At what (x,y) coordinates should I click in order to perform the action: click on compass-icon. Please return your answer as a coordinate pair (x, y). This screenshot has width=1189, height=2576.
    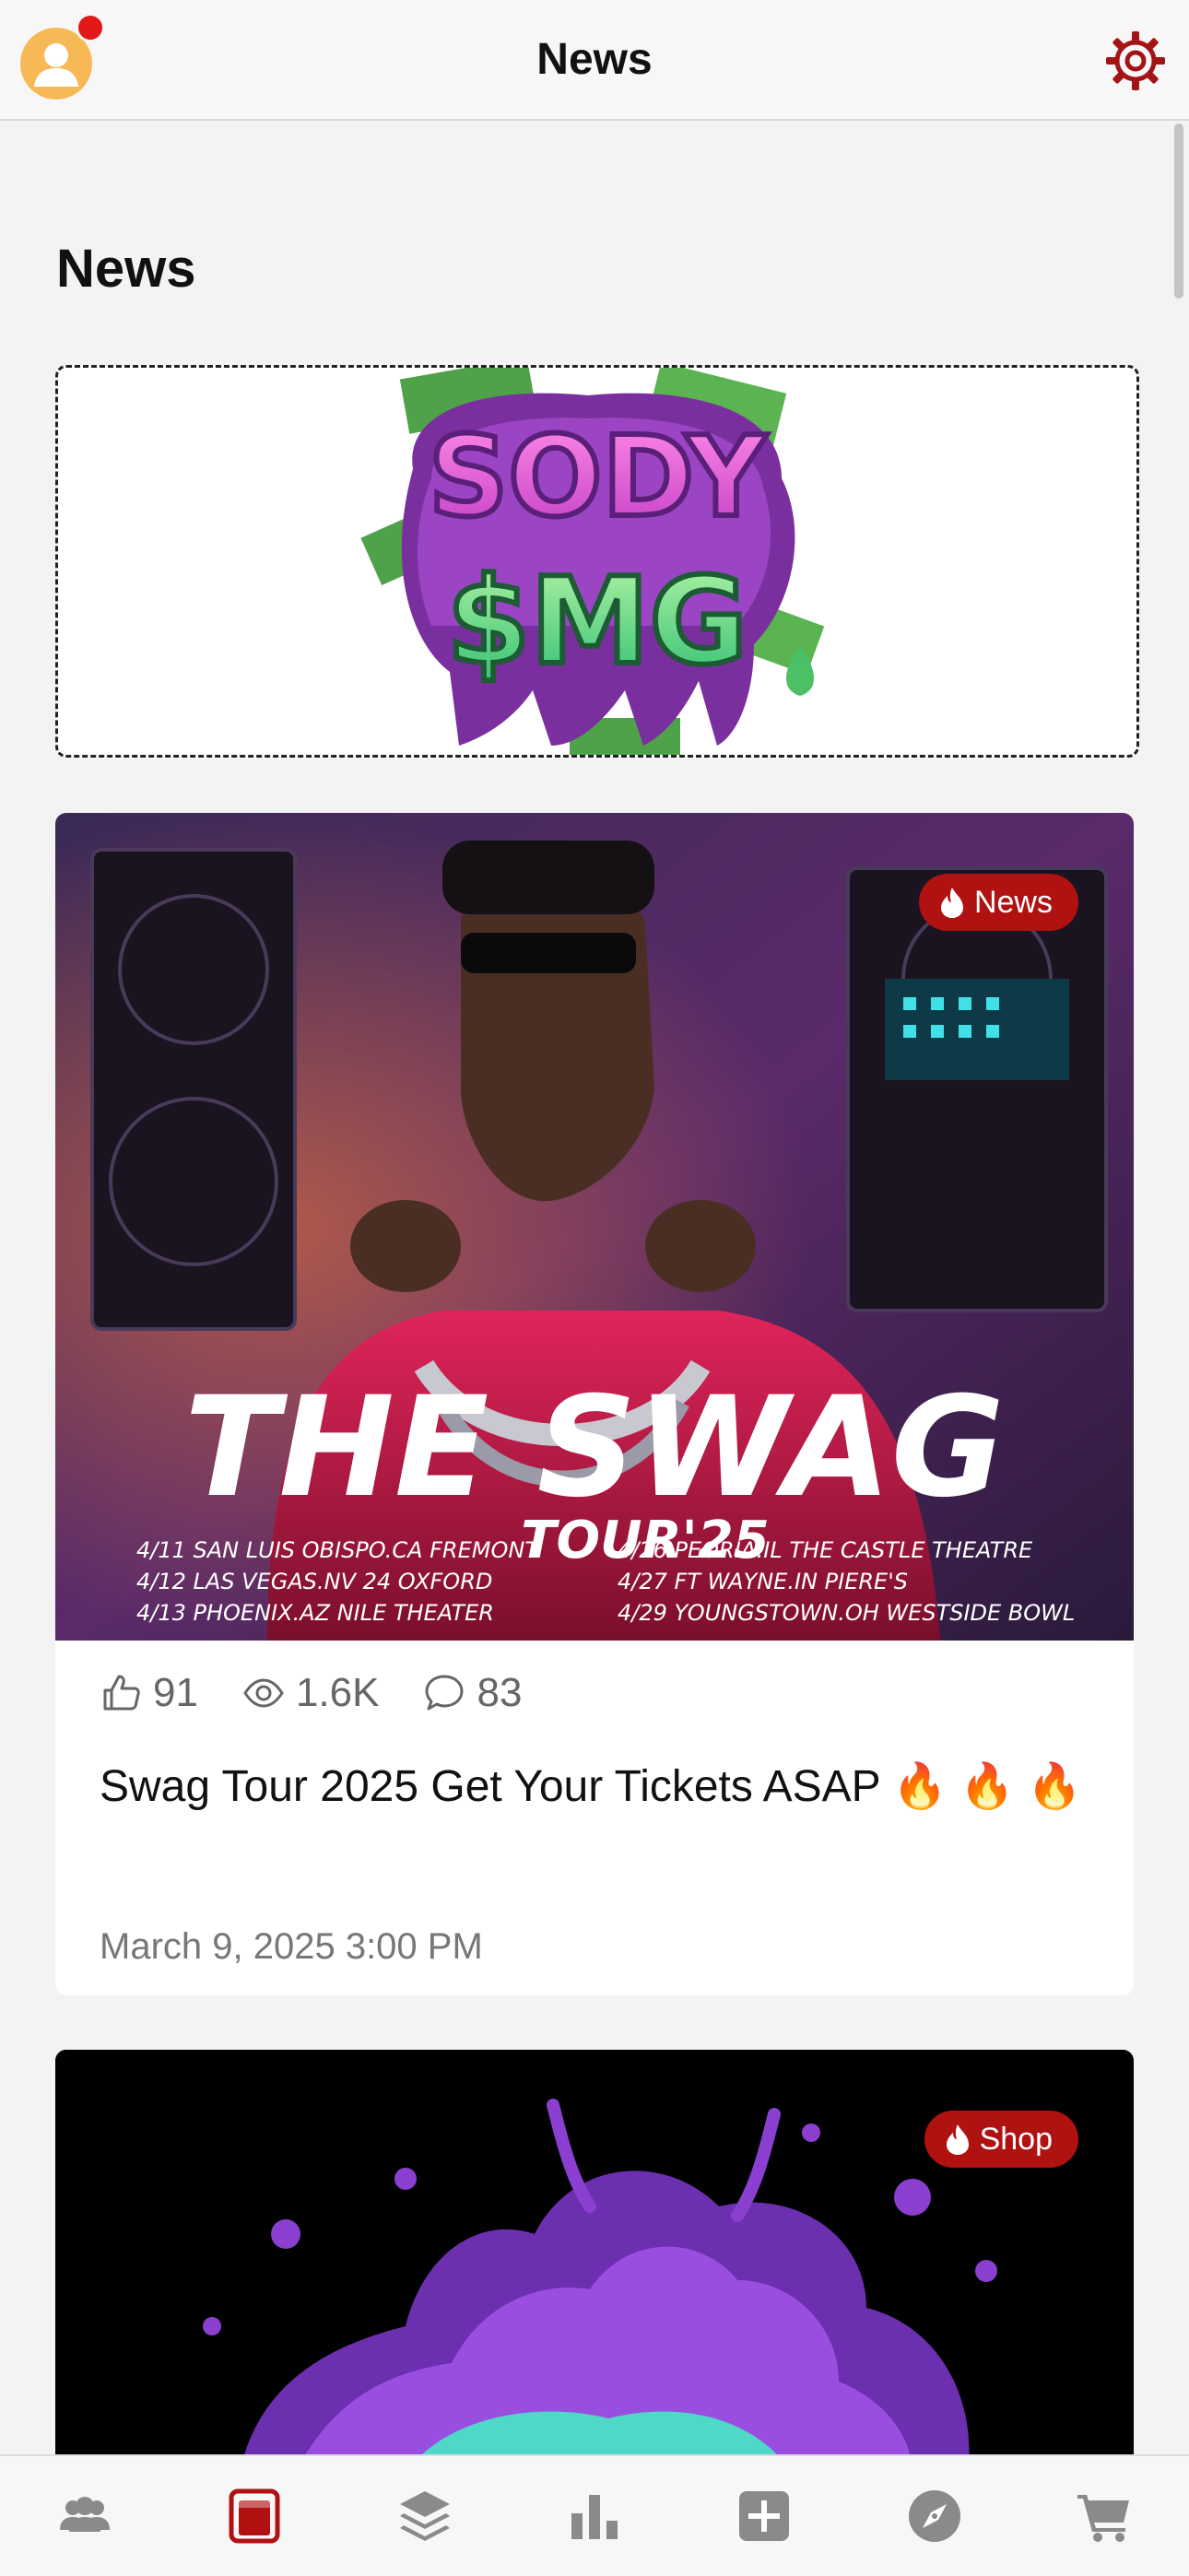
    Looking at the image, I should click on (934, 2516).